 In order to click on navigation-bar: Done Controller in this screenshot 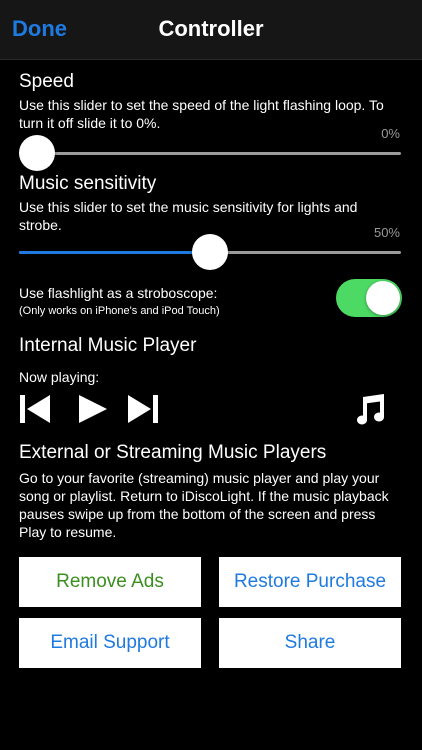, I will do `click(211, 30)`.